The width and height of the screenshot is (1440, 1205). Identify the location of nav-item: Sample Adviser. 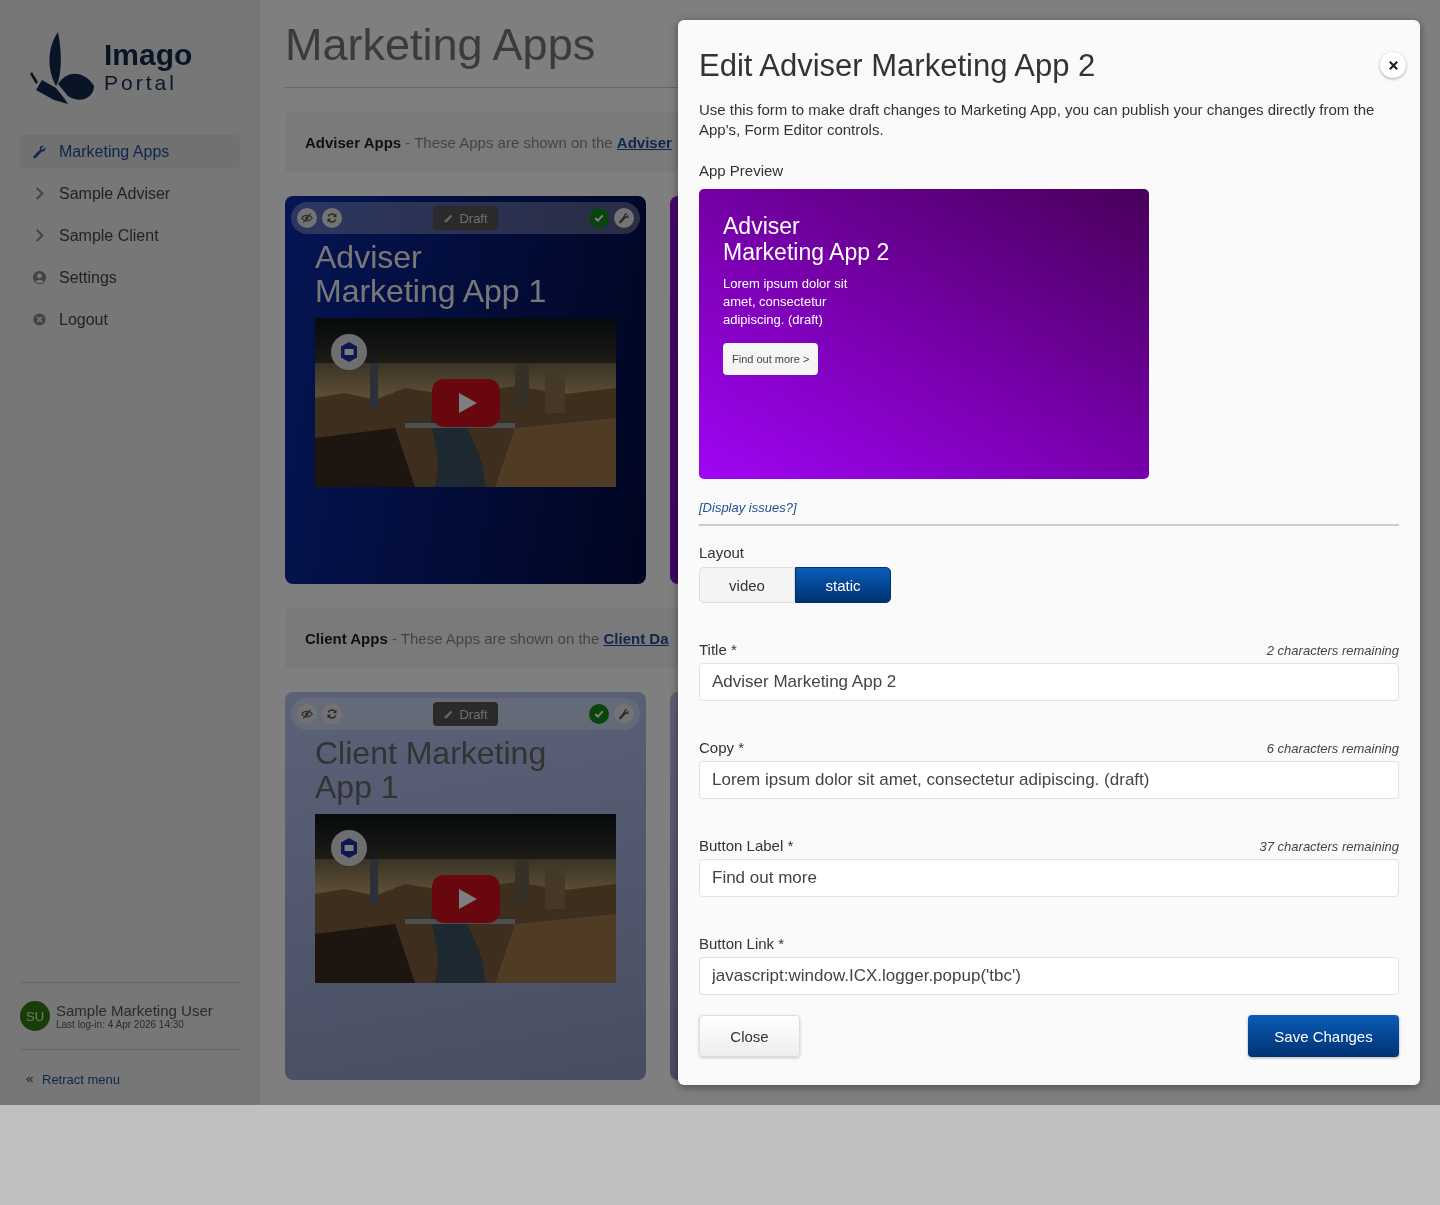
(130, 193).